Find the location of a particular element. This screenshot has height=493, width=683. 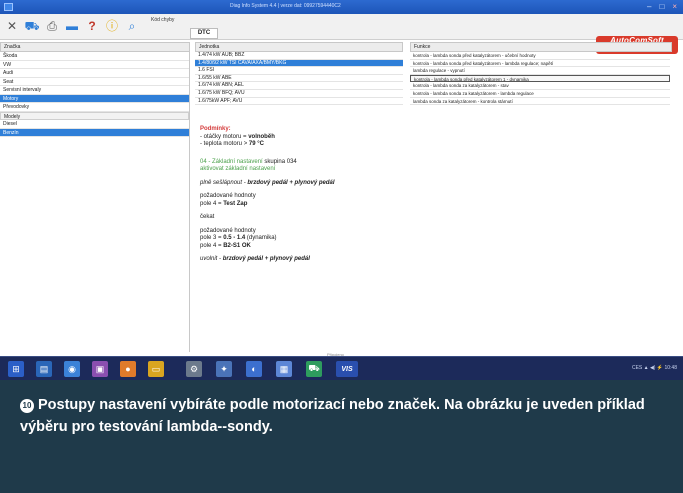

brand-list-row: Seat is located at coordinates (94, 82).